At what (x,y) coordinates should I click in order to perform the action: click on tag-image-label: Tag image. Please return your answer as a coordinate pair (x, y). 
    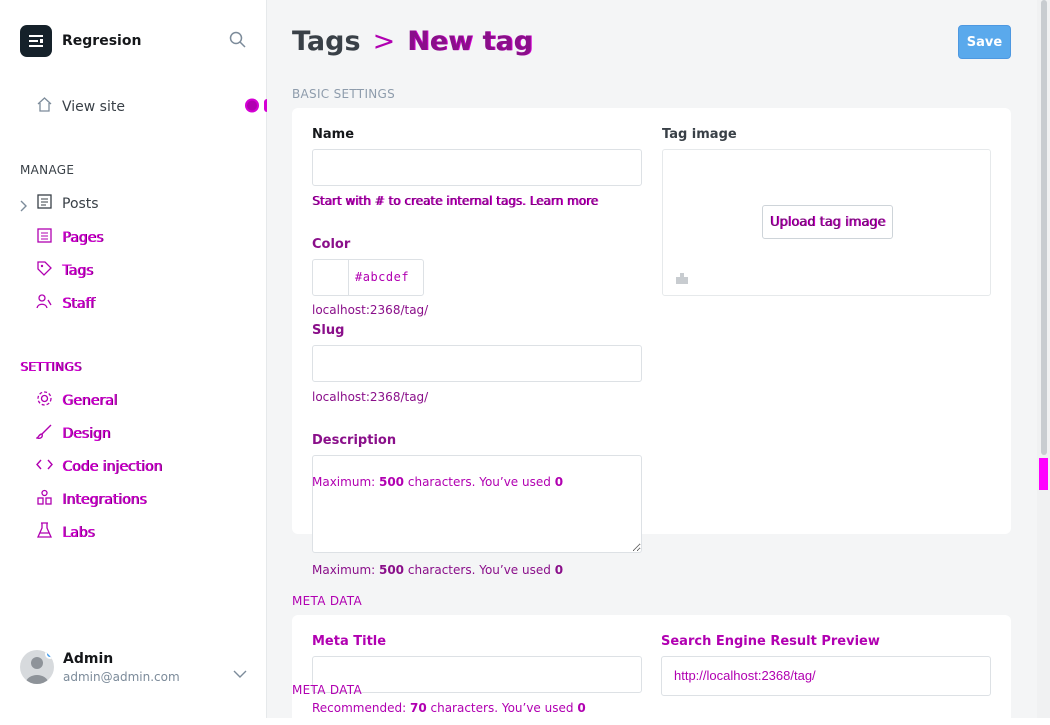
    Looking at the image, I should click on (699, 134).